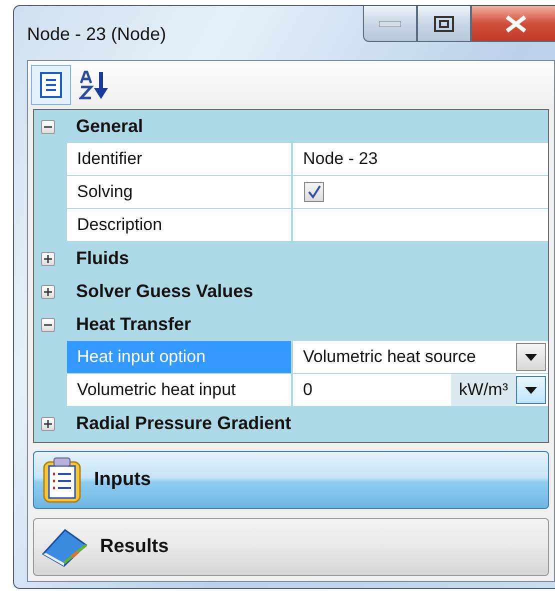  What do you see at coordinates (340, 159) in the screenshot?
I see `property-value: Node - 23` at bounding box center [340, 159].